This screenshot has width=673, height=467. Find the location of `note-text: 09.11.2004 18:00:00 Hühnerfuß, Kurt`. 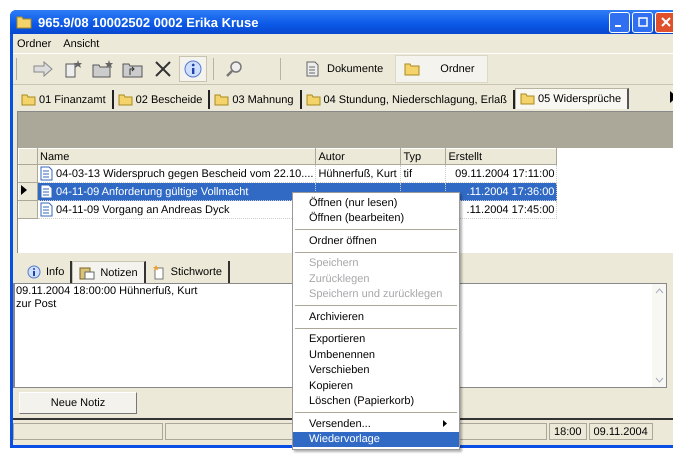

note-text: 09.11.2004 18:00:00 Hühnerfuß, Kurt is located at coordinates (107, 291).